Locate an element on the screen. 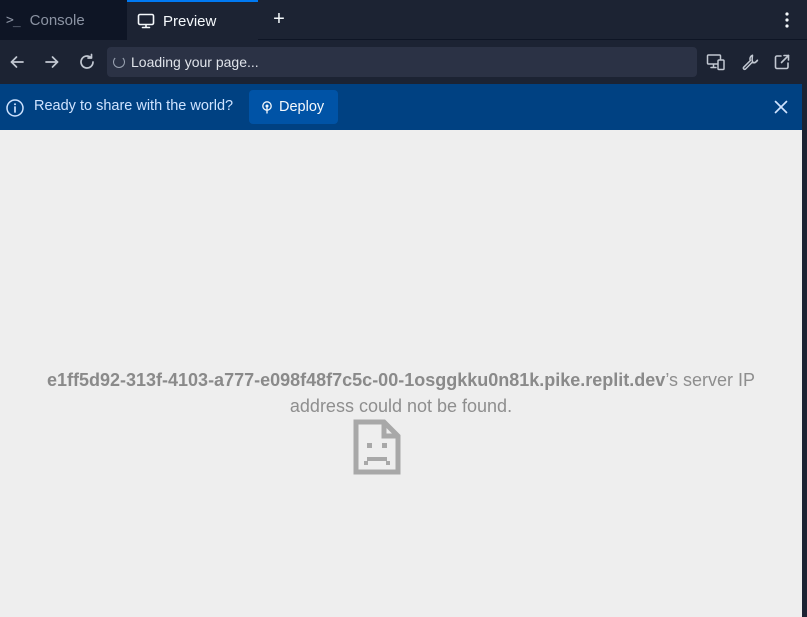  terminal-icon: >_ is located at coordinates (13, 20).